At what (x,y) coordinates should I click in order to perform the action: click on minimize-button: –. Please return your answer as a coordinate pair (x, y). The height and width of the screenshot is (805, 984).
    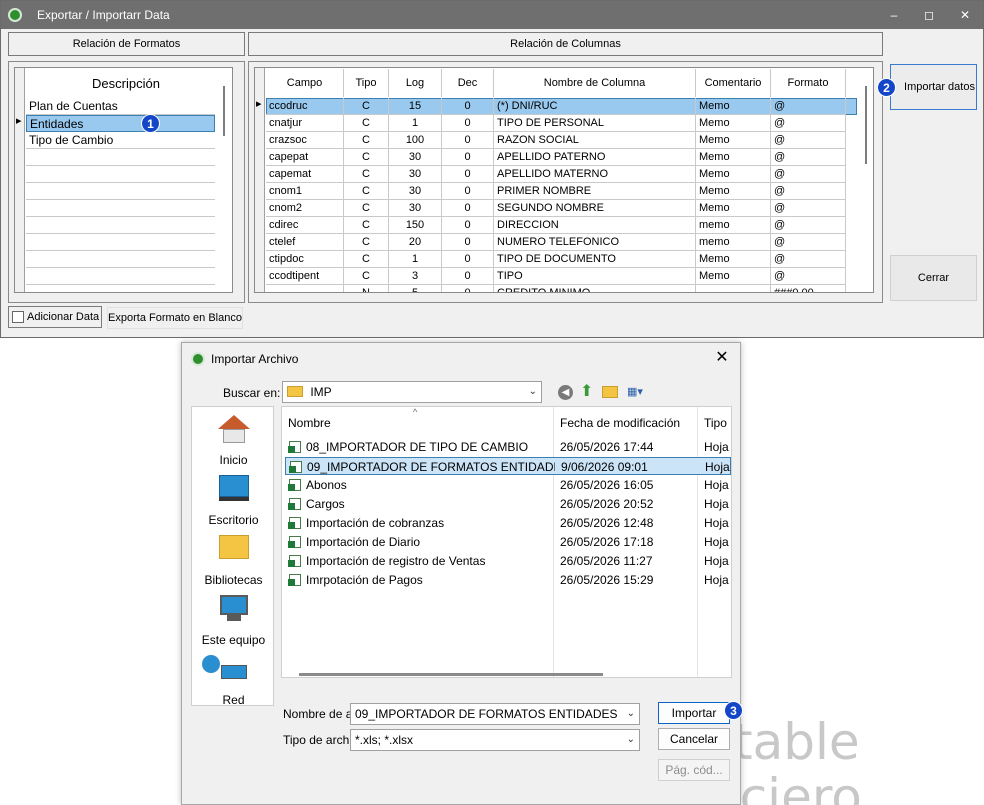
    Looking at the image, I should click on (894, 15).